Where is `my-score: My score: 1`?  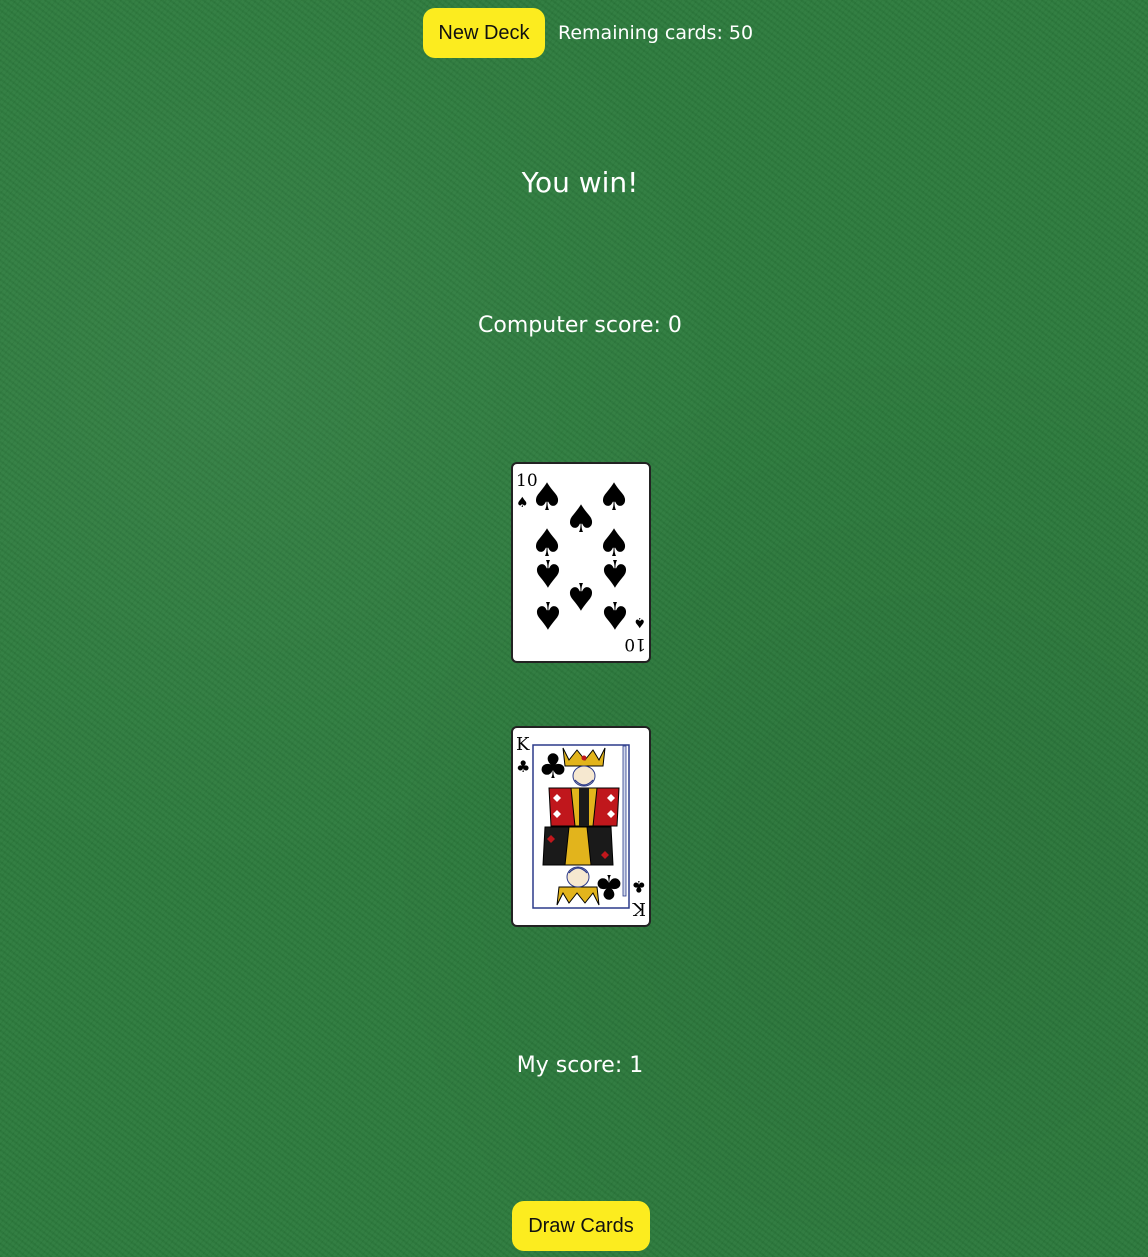
my-score: My score: 1 is located at coordinates (580, 1065).